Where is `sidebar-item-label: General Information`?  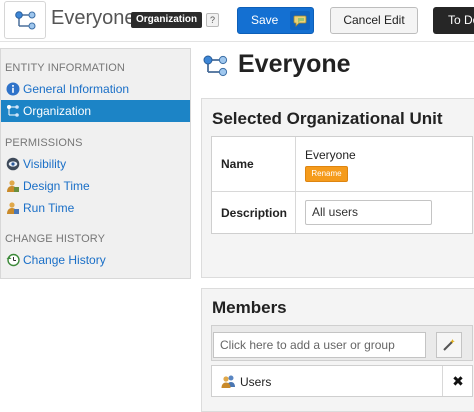
sidebar-item-label: General Information is located at coordinates (76, 89).